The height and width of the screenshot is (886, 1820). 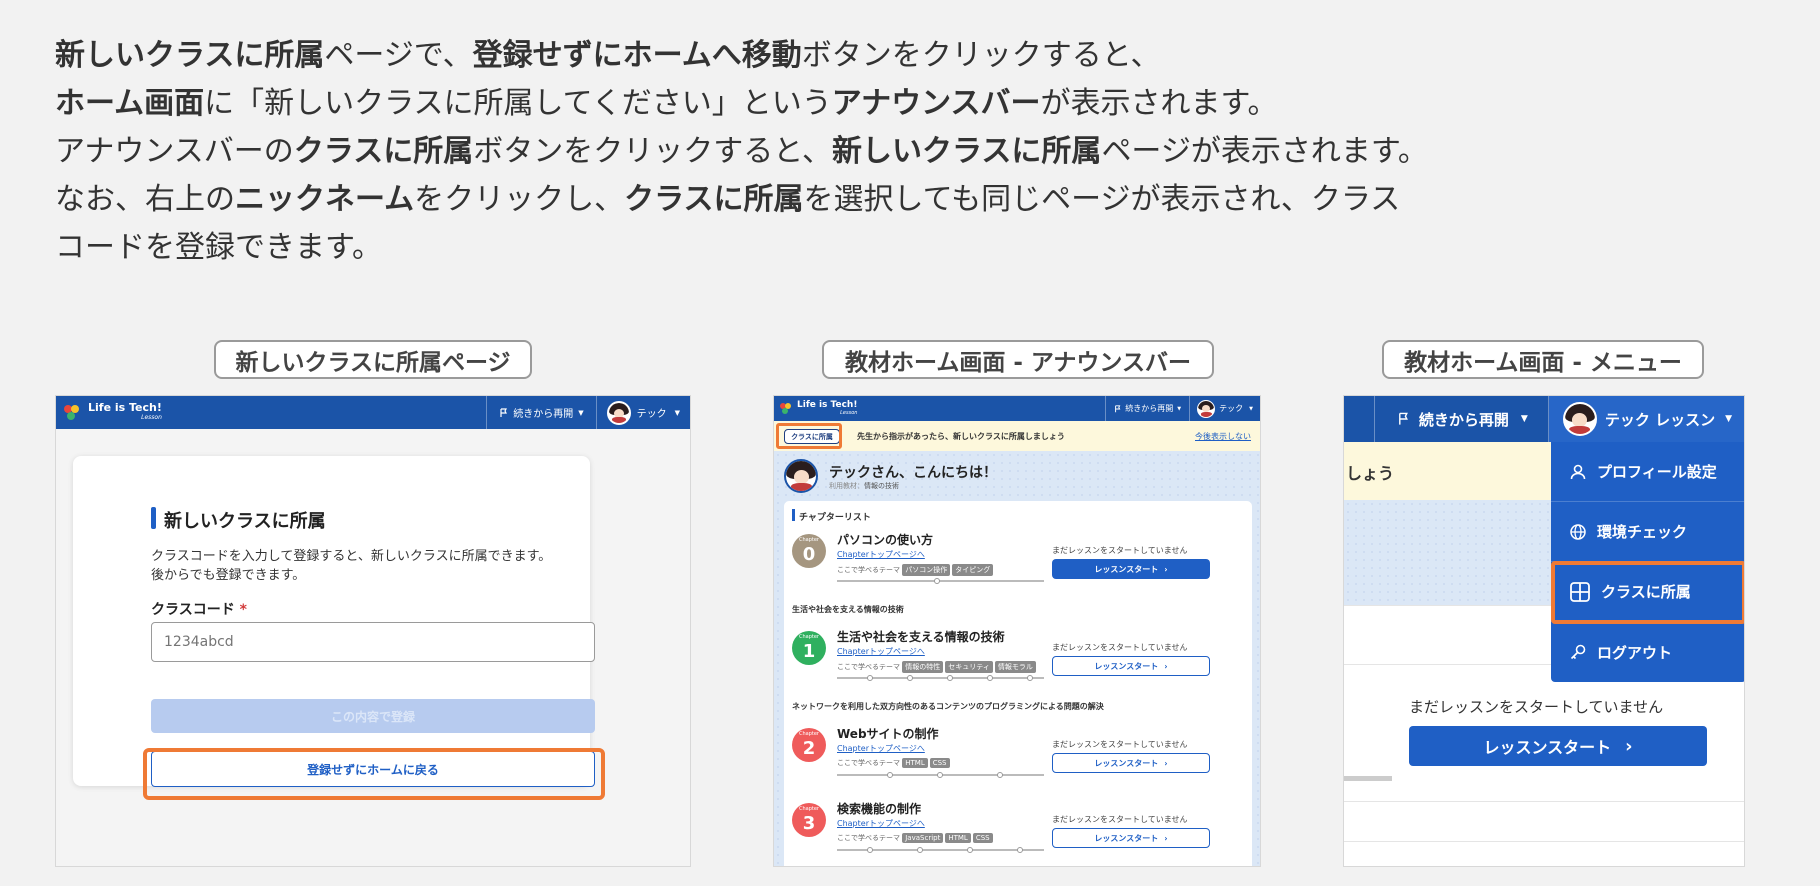 I want to click on chapter-themes: ここで学べるテーマ 情報の特性 セキュリティ 情報モラル, so click(x=937, y=667).